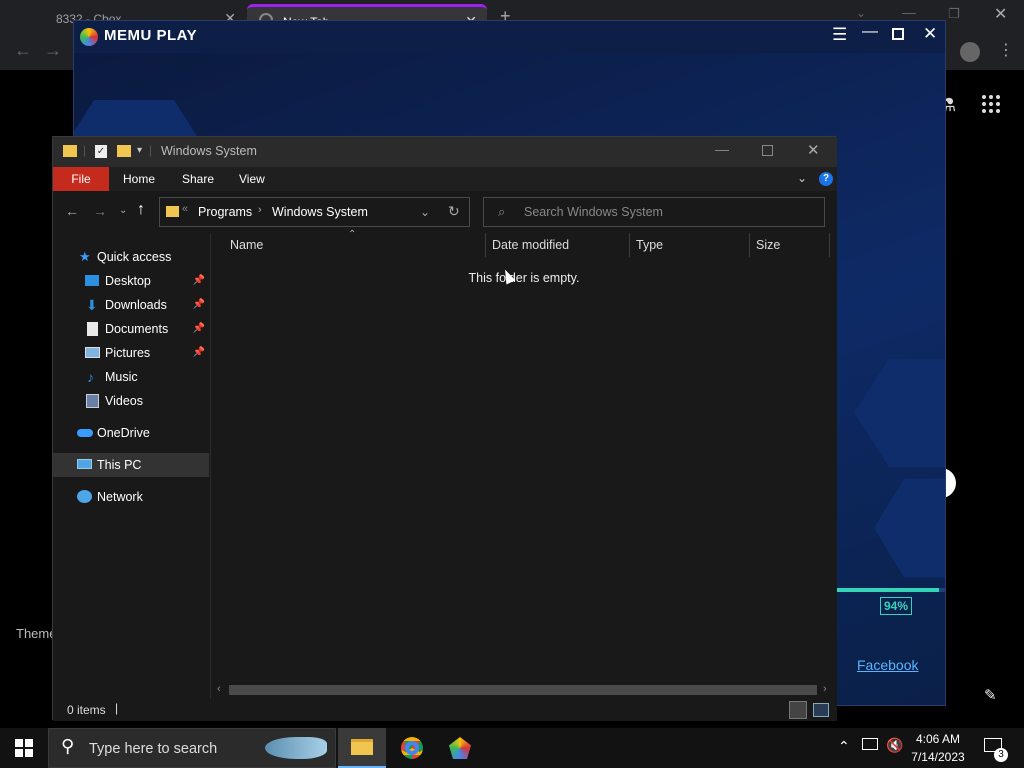 This screenshot has height=768, width=1024. What do you see at coordinates (131, 281) in the screenshot?
I see `nav-desktop: Desktop 📌` at bounding box center [131, 281].